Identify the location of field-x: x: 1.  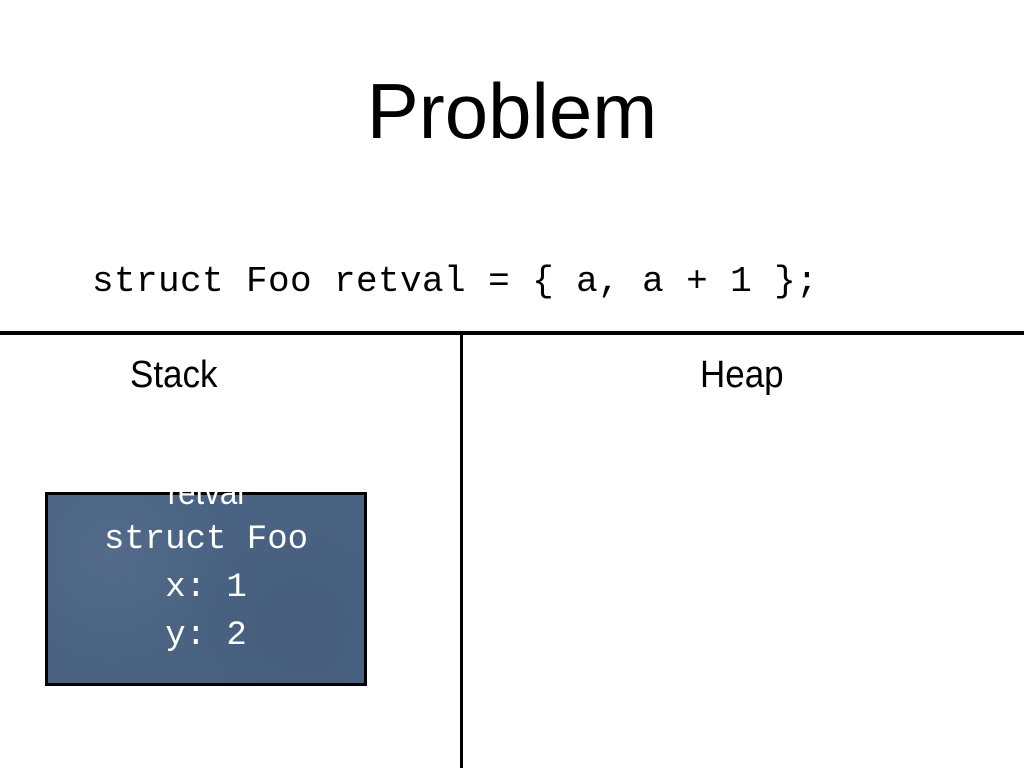
(206, 588).